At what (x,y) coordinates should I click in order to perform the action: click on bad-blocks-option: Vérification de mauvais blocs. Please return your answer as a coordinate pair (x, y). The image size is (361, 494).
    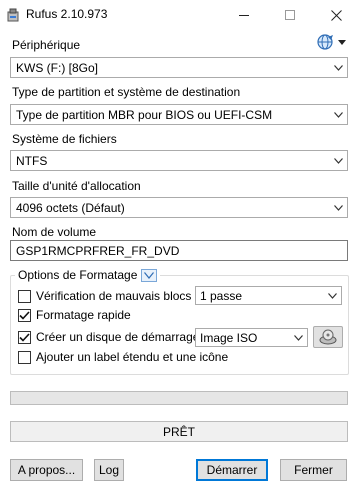
    Looking at the image, I should click on (104, 296).